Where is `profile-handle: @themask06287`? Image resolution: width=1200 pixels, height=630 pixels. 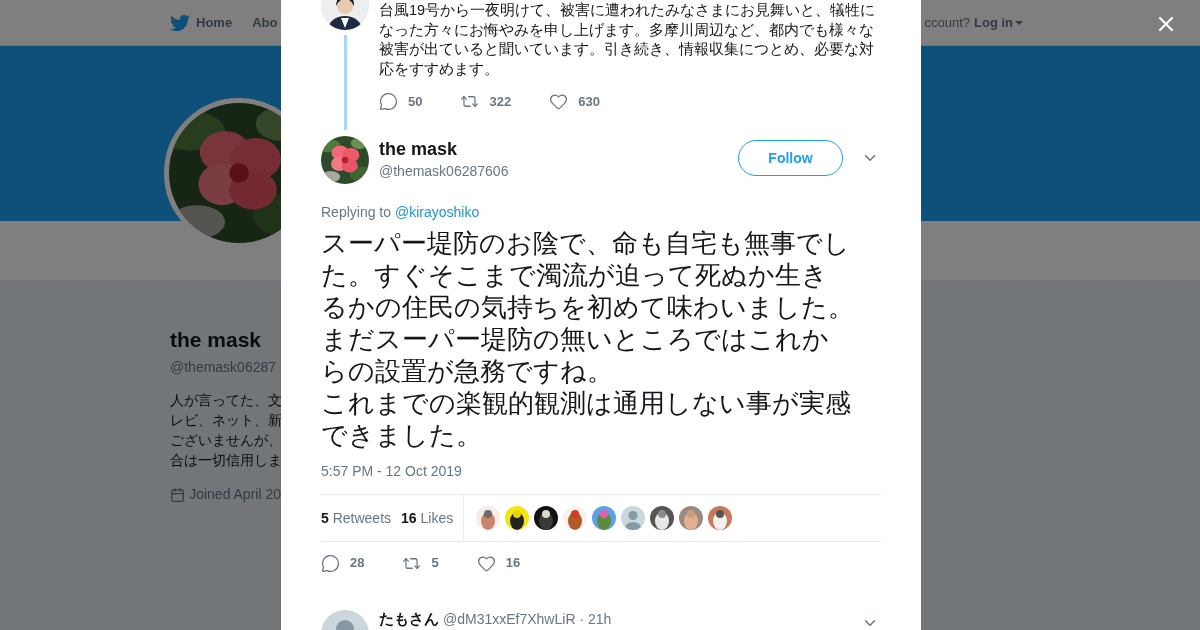
profile-handle: @themask06287 is located at coordinates (224, 367).